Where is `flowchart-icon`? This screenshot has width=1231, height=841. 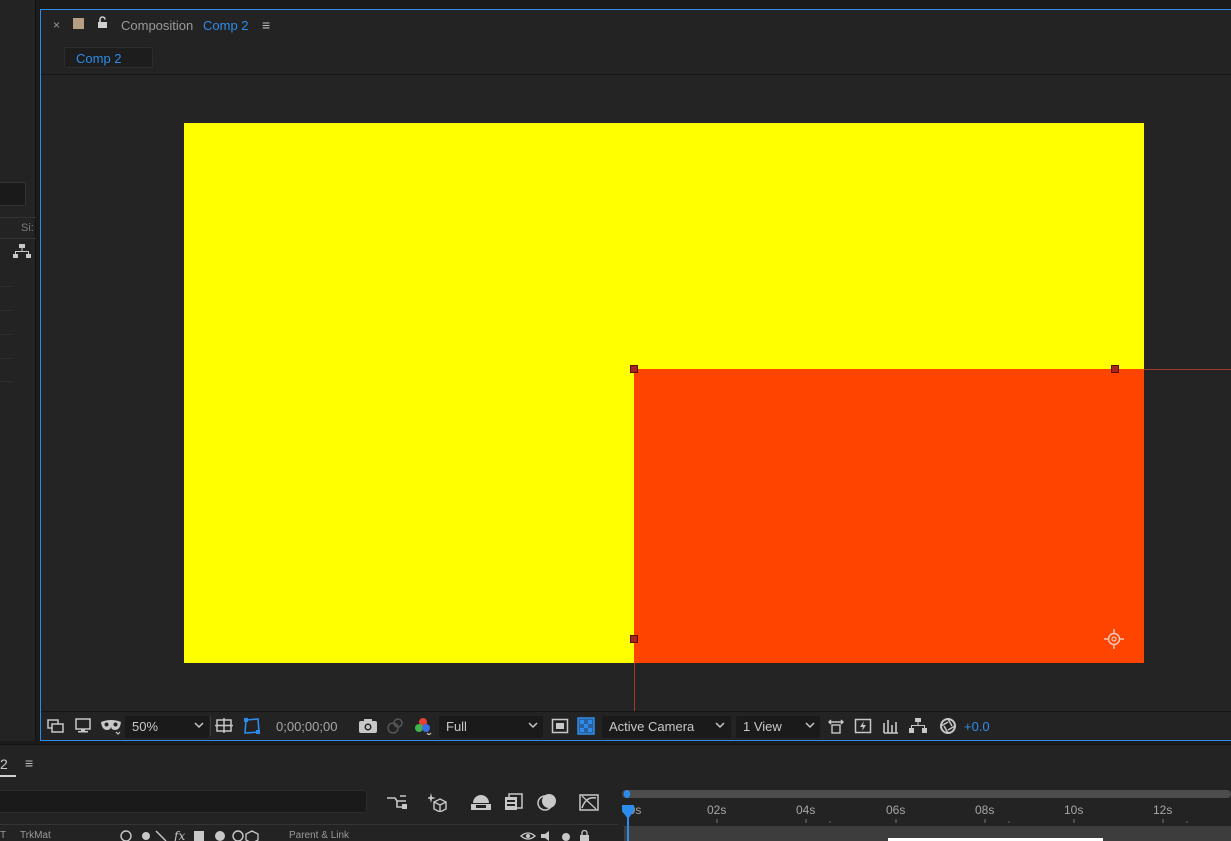 flowchart-icon is located at coordinates (22, 251).